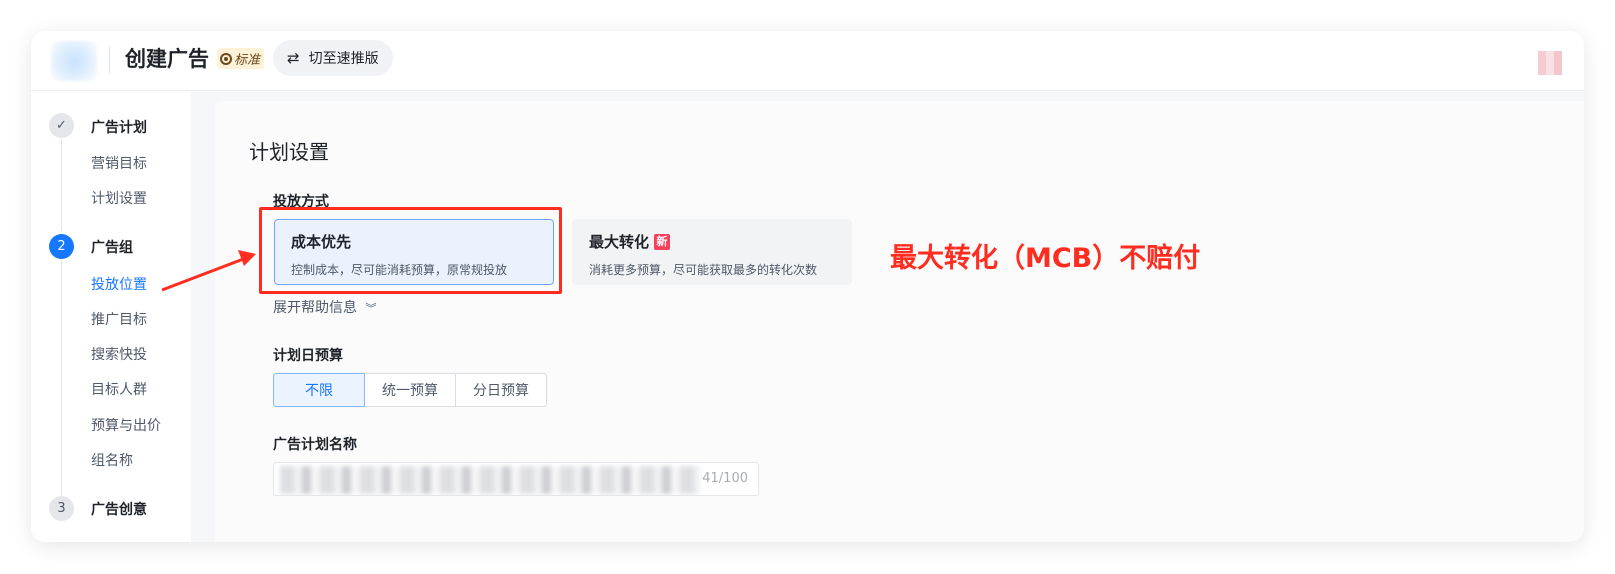 The image size is (1615, 574). I want to click on mode-option-cost-first: 成本优先 控制成本，尽可能消耗预算，原常规投放, so click(414, 252).